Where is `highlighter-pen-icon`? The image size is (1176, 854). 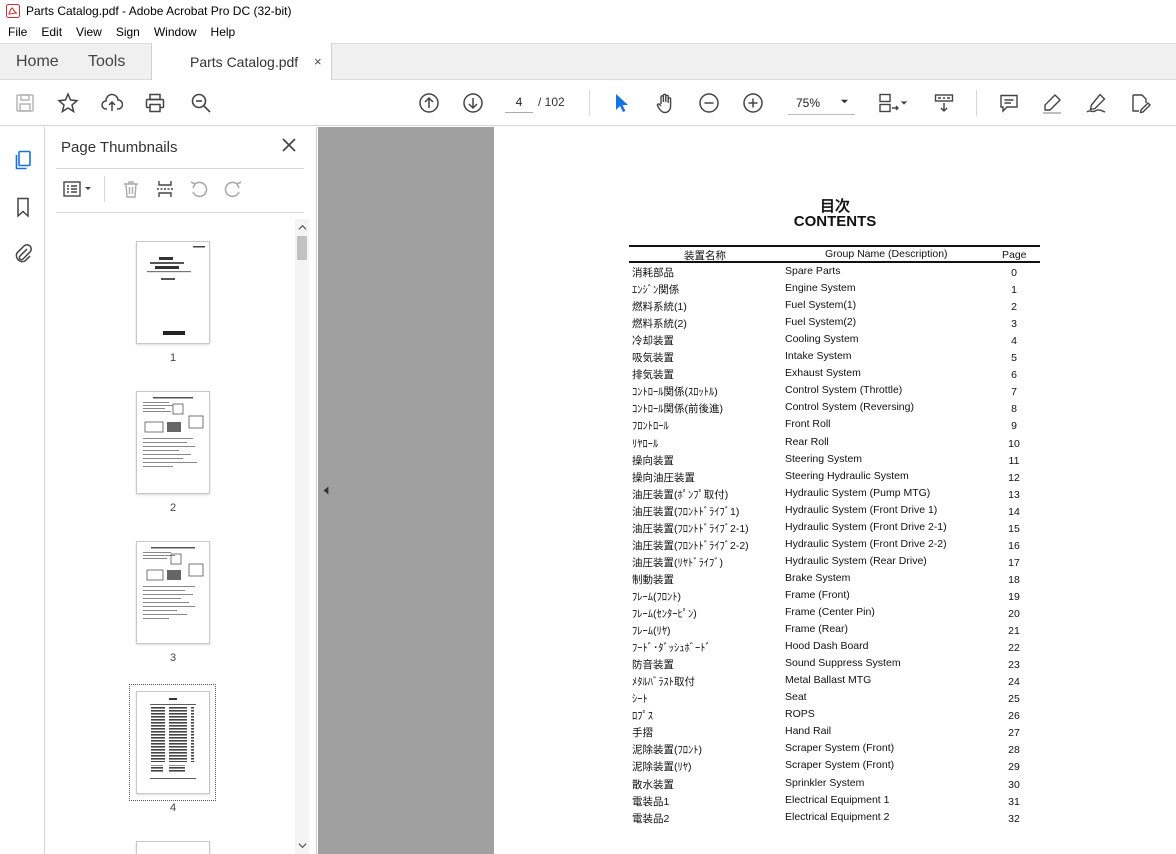 highlighter-pen-icon is located at coordinates (1052, 104).